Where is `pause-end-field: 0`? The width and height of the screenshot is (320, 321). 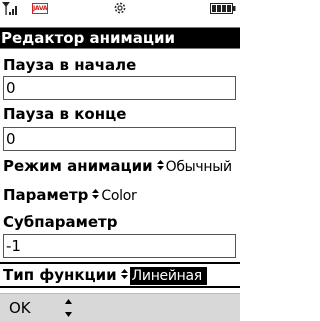
pause-end-field: 0 is located at coordinates (119, 139).